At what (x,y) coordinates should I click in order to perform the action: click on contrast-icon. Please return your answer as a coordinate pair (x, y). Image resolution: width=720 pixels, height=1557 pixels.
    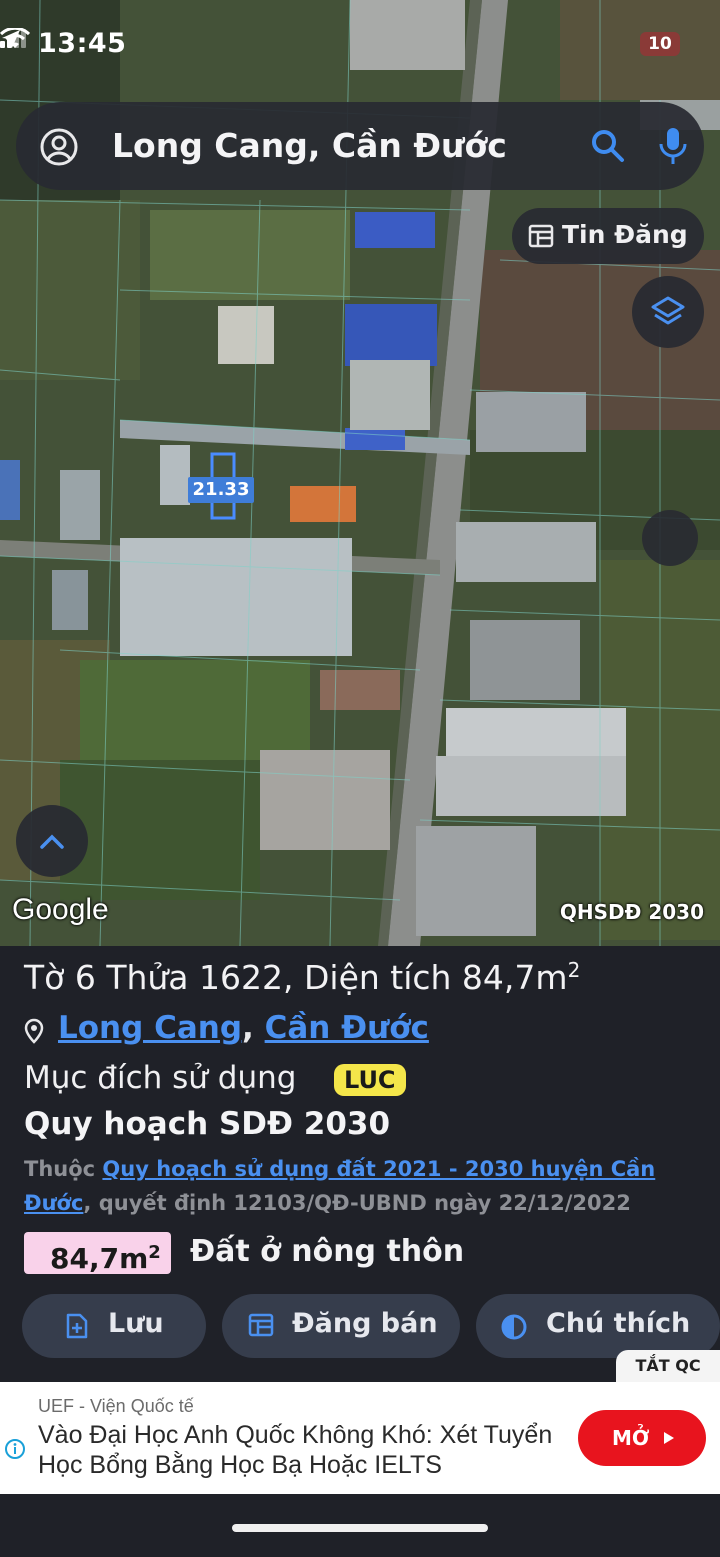
    Looking at the image, I should click on (514, 1327).